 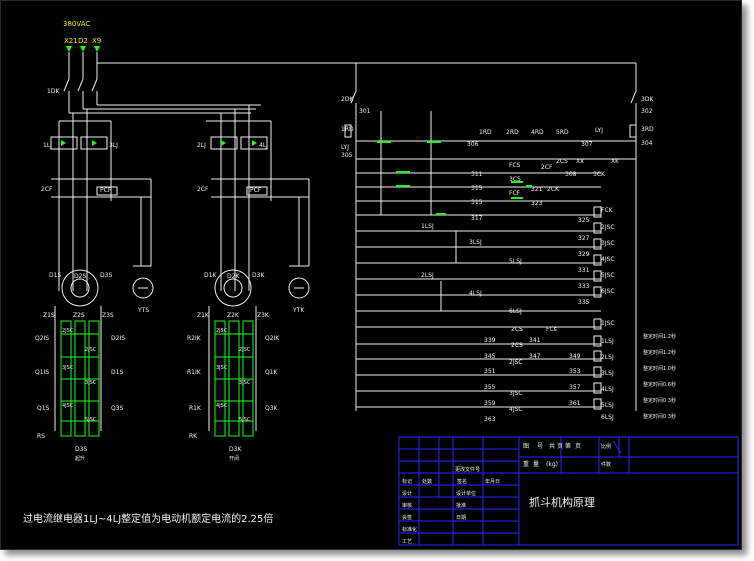 What do you see at coordinates (540, 446) in the screenshot?
I see `tb-hao: 号` at bounding box center [540, 446].